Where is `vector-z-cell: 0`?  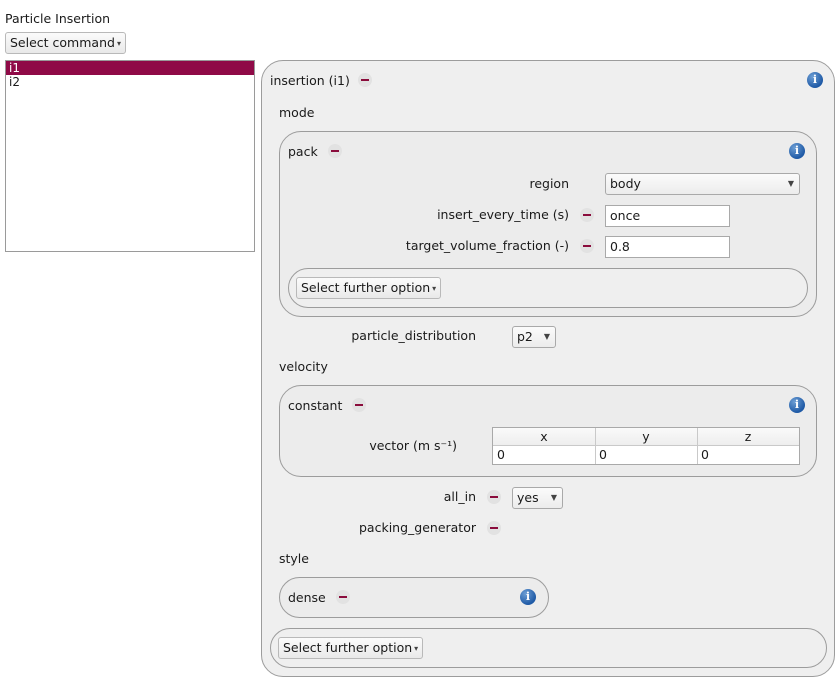 vector-z-cell: 0 is located at coordinates (748, 455).